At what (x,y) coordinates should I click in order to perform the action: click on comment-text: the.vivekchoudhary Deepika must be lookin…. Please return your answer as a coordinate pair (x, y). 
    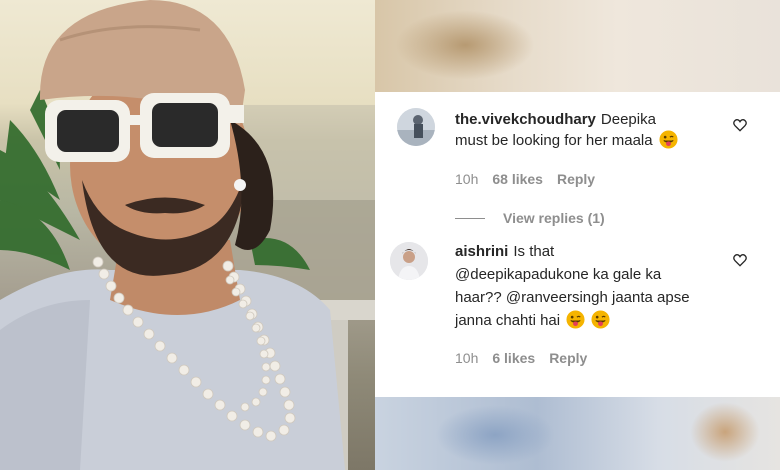
    Looking at the image, I should click on (595, 130).